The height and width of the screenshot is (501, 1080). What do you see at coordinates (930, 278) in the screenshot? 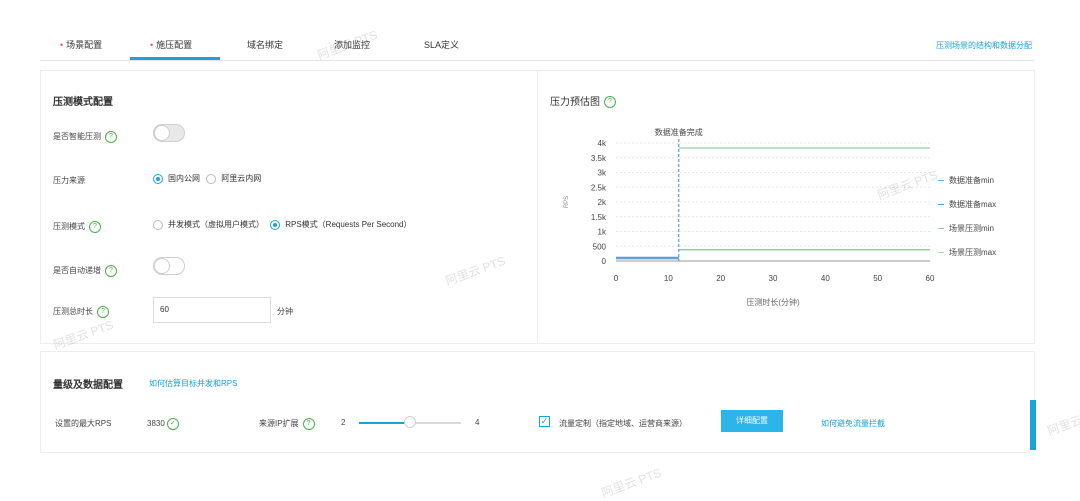
I see `x-tick-label: 60` at bounding box center [930, 278].